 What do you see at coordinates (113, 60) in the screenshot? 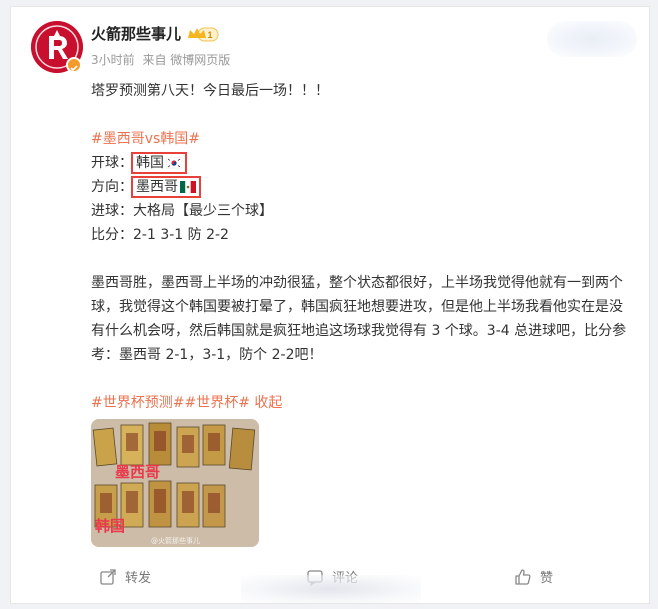
I see `post-time: 3小时前` at bounding box center [113, 60].